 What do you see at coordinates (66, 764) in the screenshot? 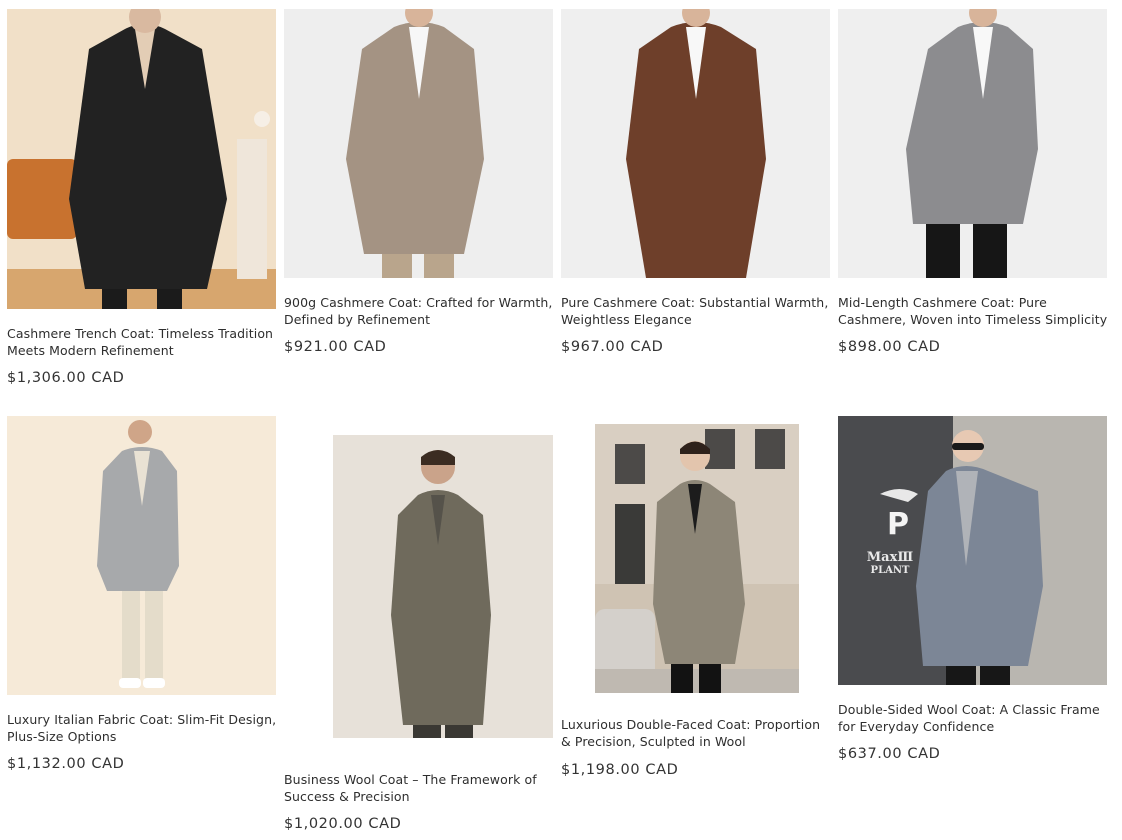
I see `product-price: $1,132.00 CAD` at bounding box center [66, 764].